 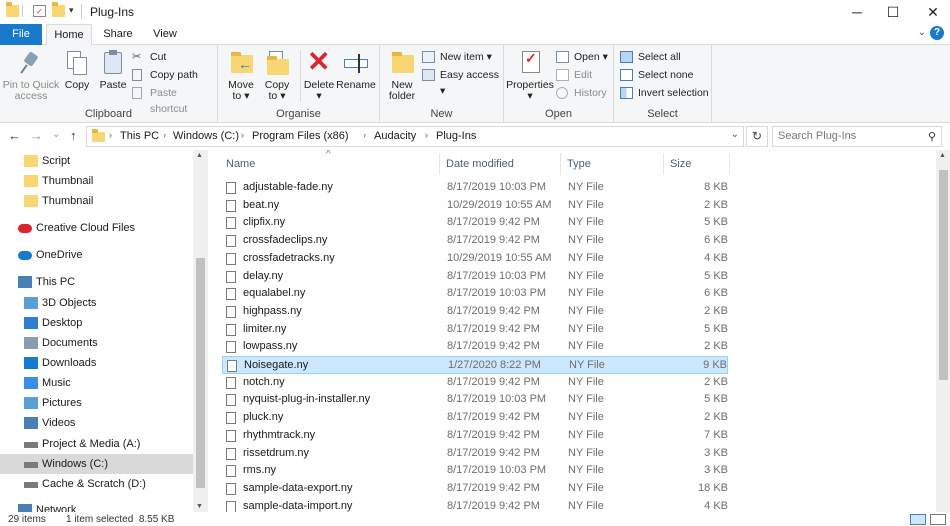 I want to click on file-list-scroll-thumb, so click(x=943, y=275).